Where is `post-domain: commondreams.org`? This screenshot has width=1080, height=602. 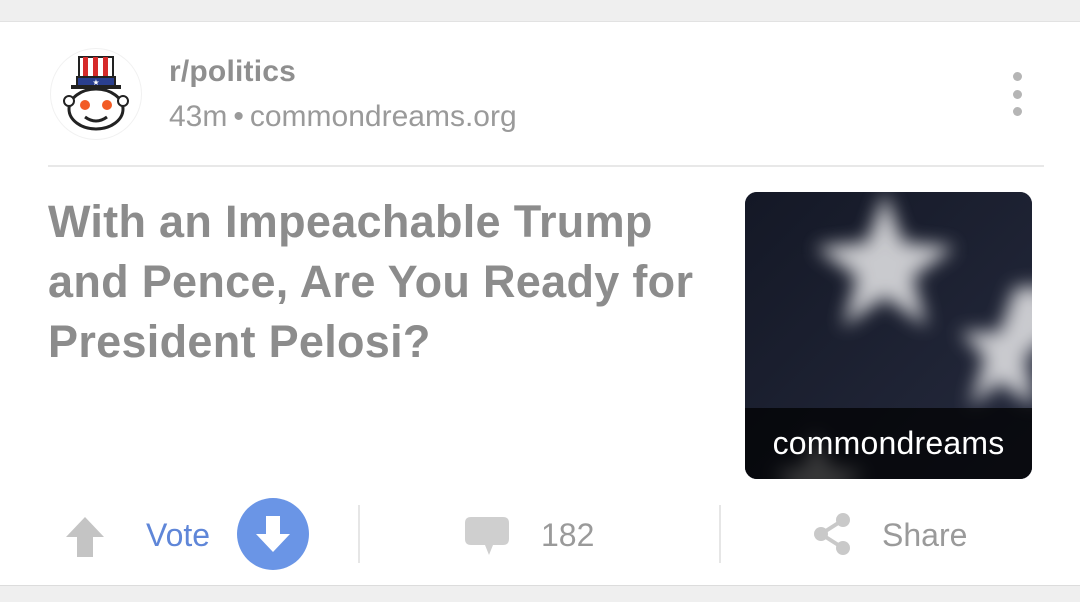
post-domain: commondreams.org is located at coordinates (383, 116).